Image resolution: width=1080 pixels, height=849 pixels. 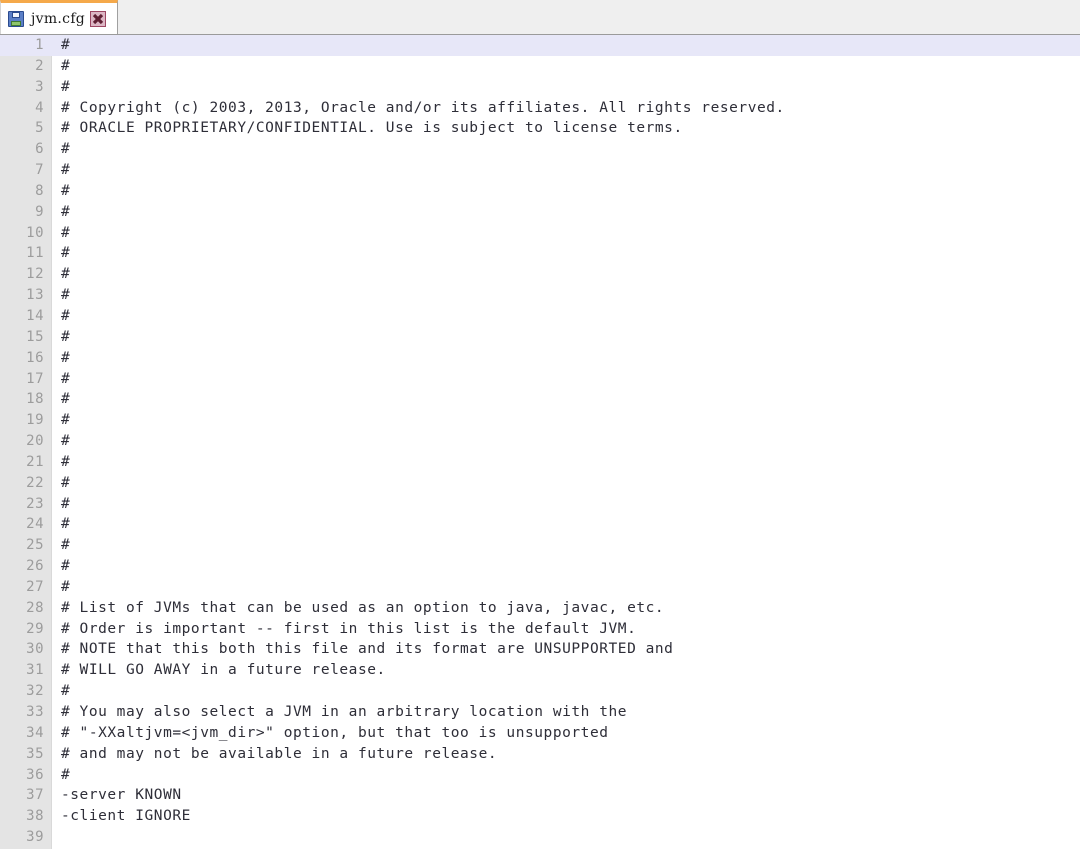 I want to click on line-number: 1, so click(x=39, y=45).